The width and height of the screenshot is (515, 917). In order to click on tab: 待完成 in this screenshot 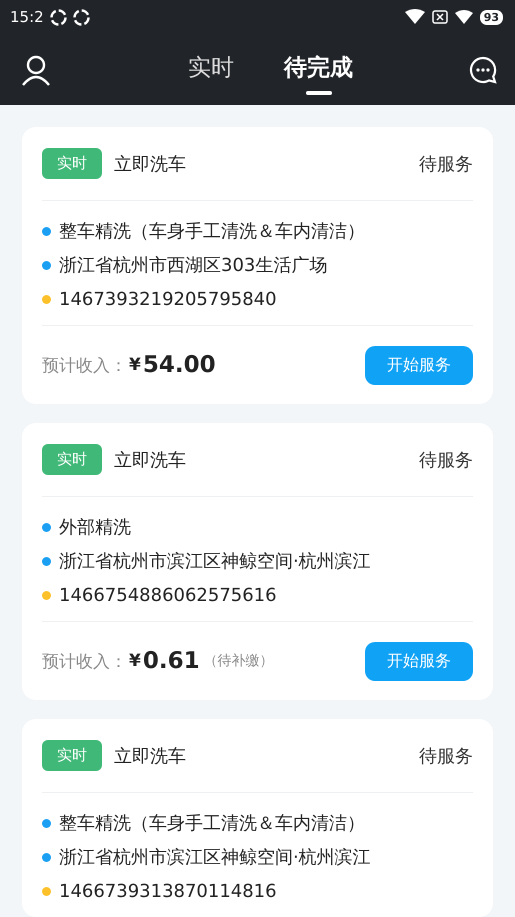, I will do `click(318, 73)`.